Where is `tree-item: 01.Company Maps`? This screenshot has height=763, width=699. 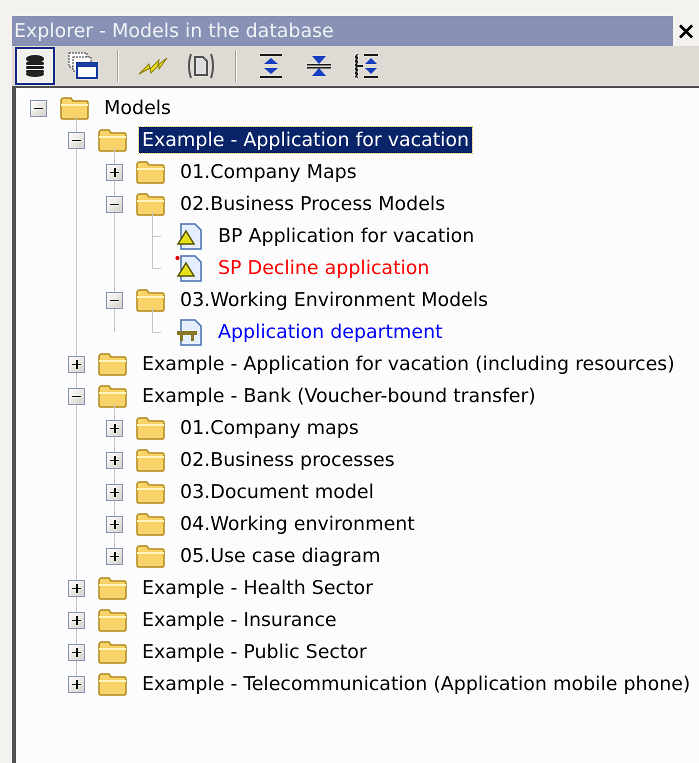 tree-item: 01.Company Maps is located at coordinates (268, 172).